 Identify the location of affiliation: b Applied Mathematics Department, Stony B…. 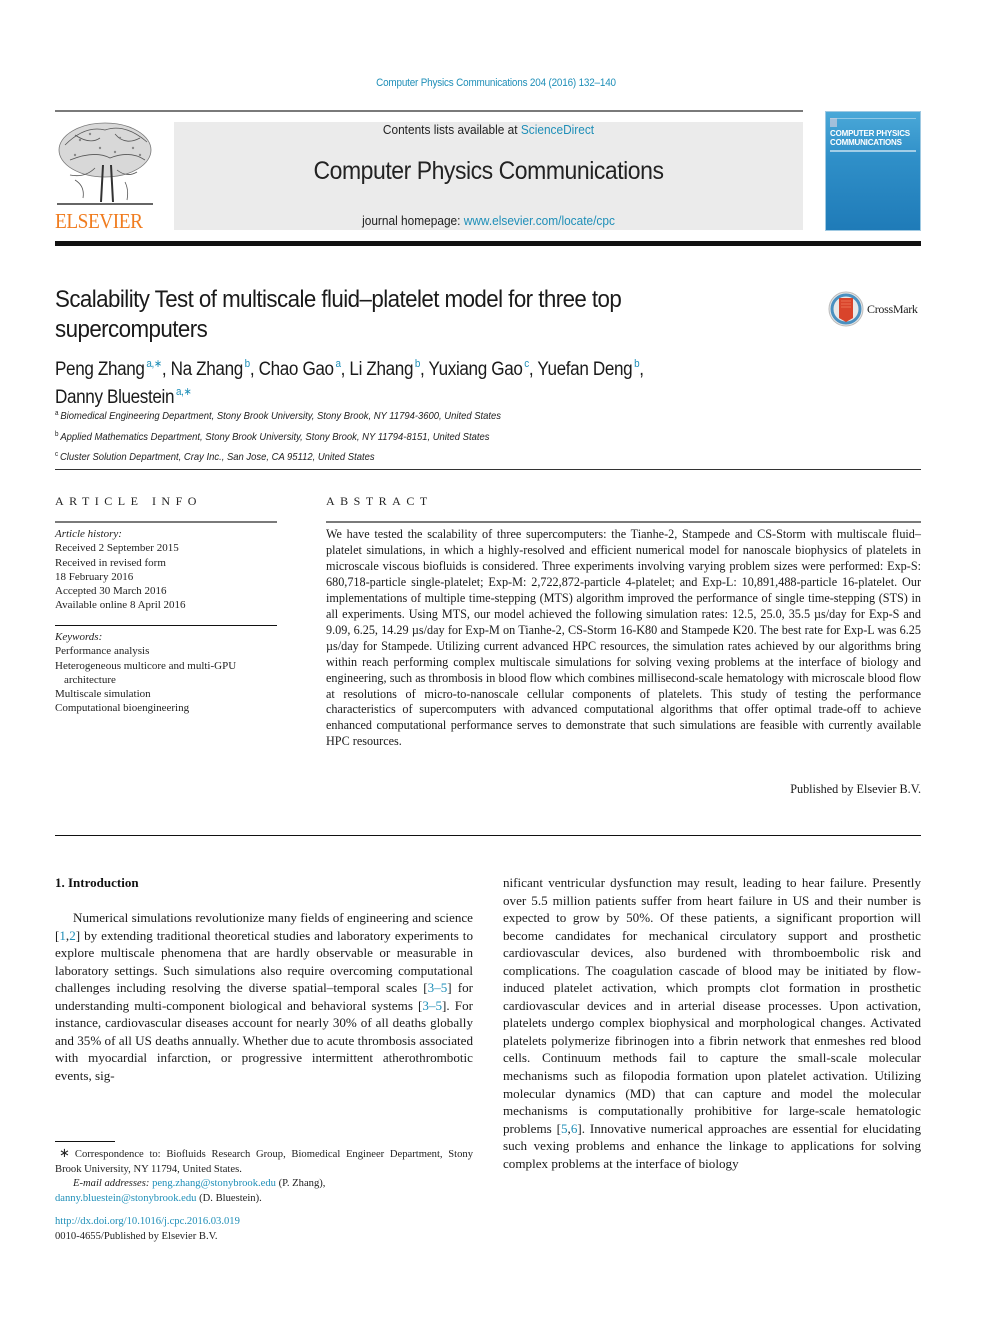
(370, 436).